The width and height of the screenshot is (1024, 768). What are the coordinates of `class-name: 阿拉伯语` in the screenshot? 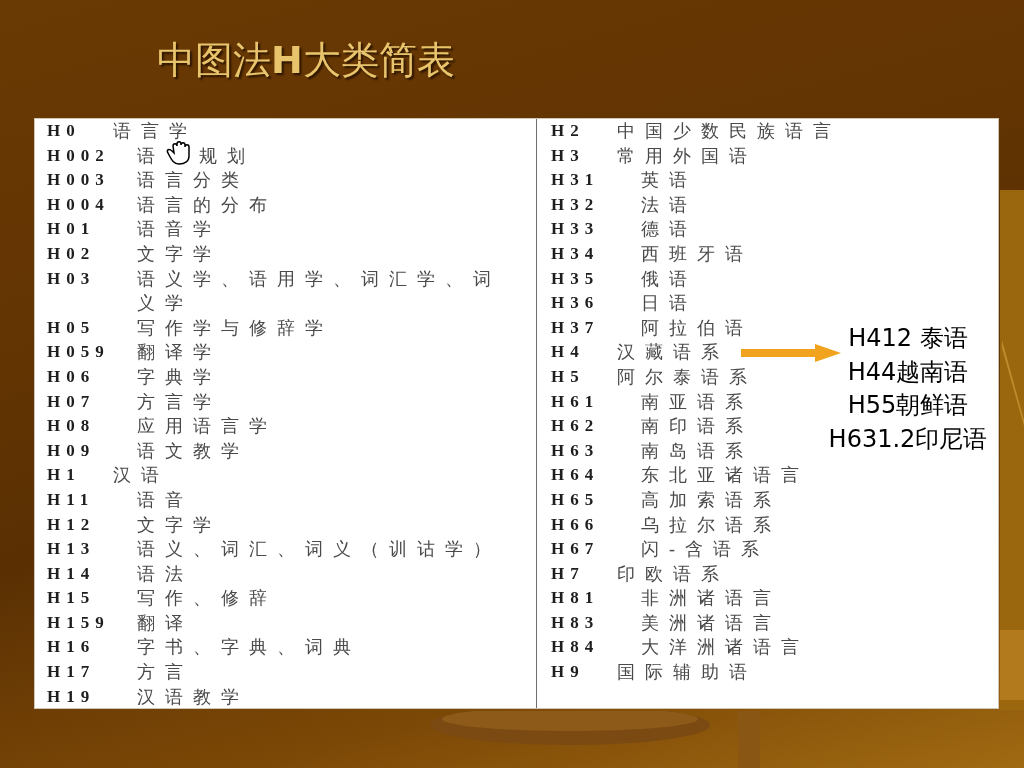 It's located at (697, 328).